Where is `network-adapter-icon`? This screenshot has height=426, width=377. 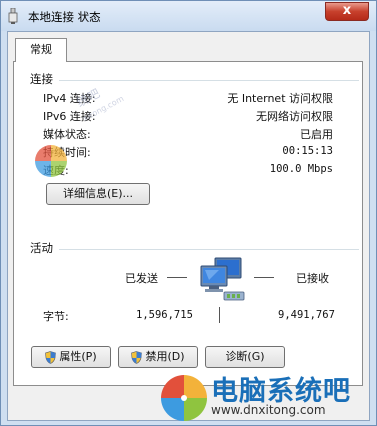
network-adapter-icon is located at coordinates (13, 16).